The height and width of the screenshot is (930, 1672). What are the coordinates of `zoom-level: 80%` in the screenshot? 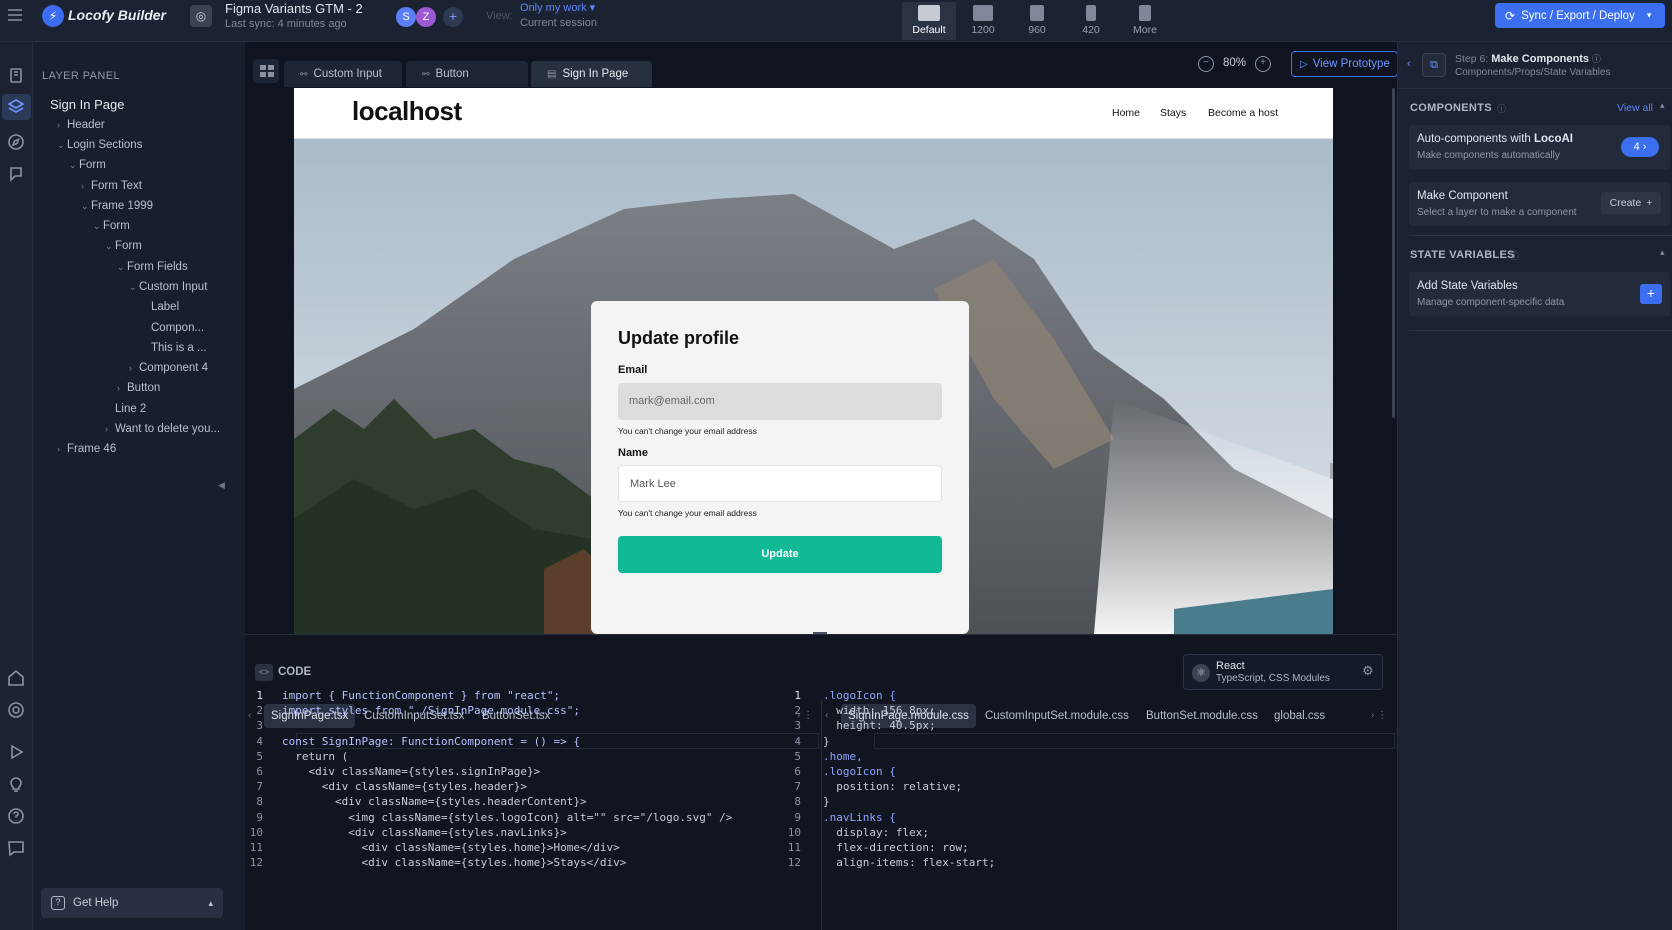 It's located at (1234, 63).